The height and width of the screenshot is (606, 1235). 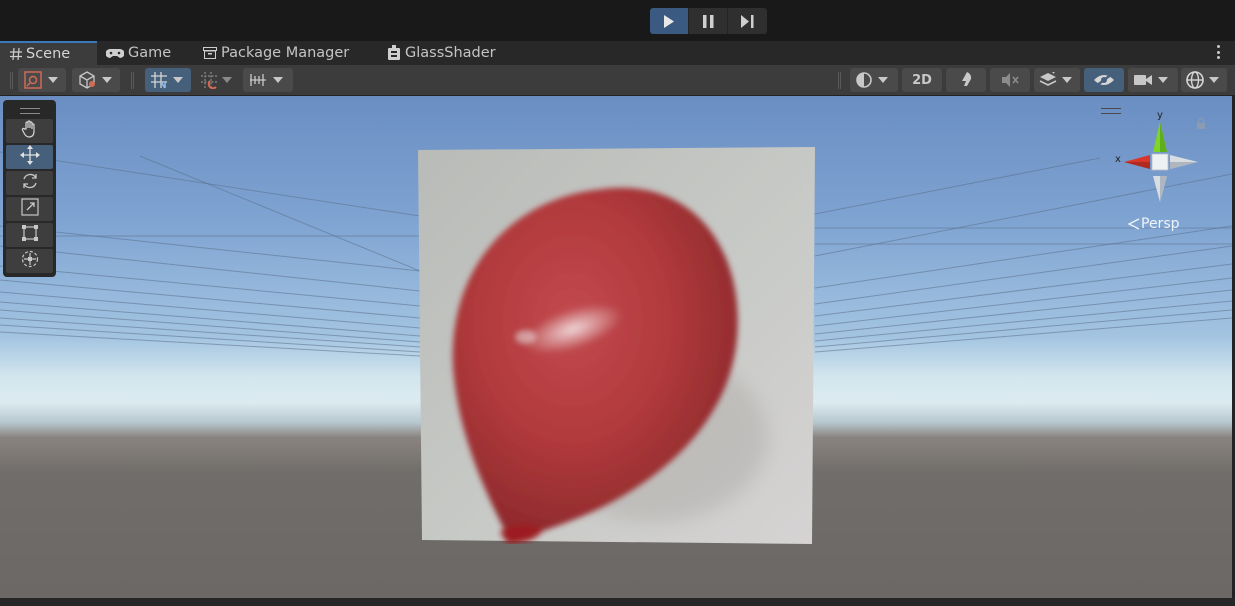 I want to click on step-icon, so click(x=747, y=21).